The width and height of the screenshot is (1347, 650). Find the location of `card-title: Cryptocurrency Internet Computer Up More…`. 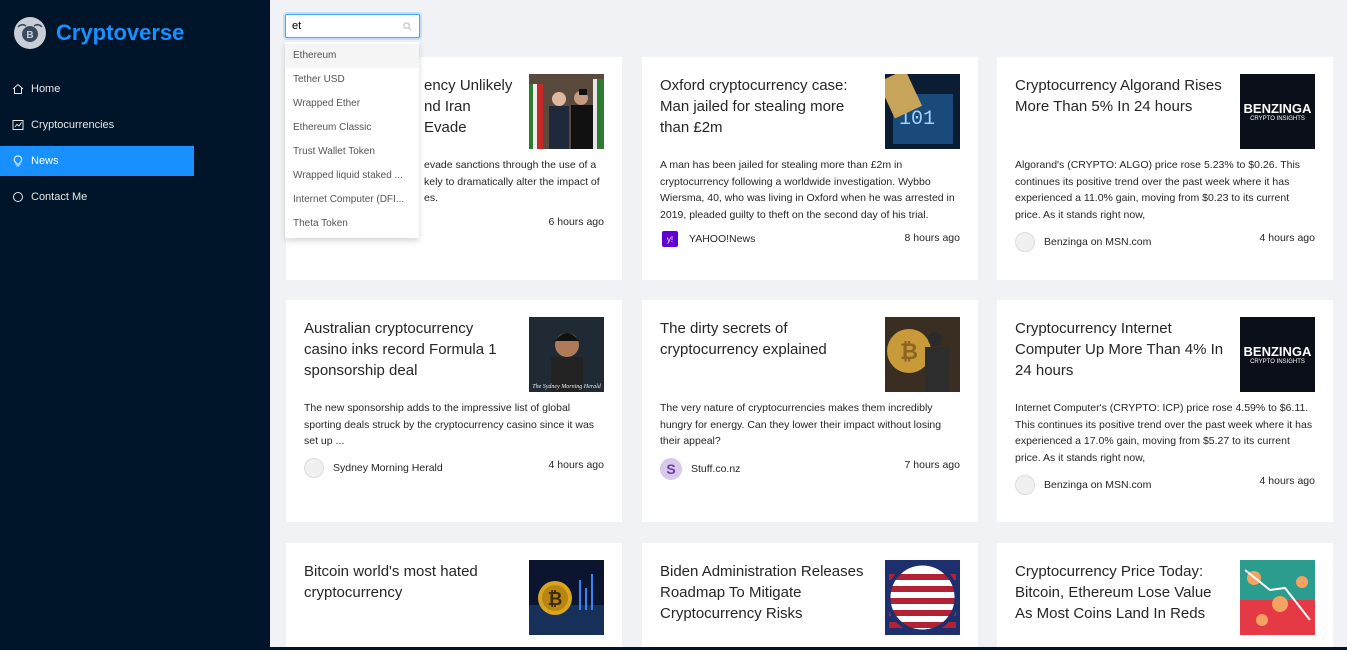

card-title: Cryptocurrency Internet Computer Up More… is located at coordinates (1119, 349).